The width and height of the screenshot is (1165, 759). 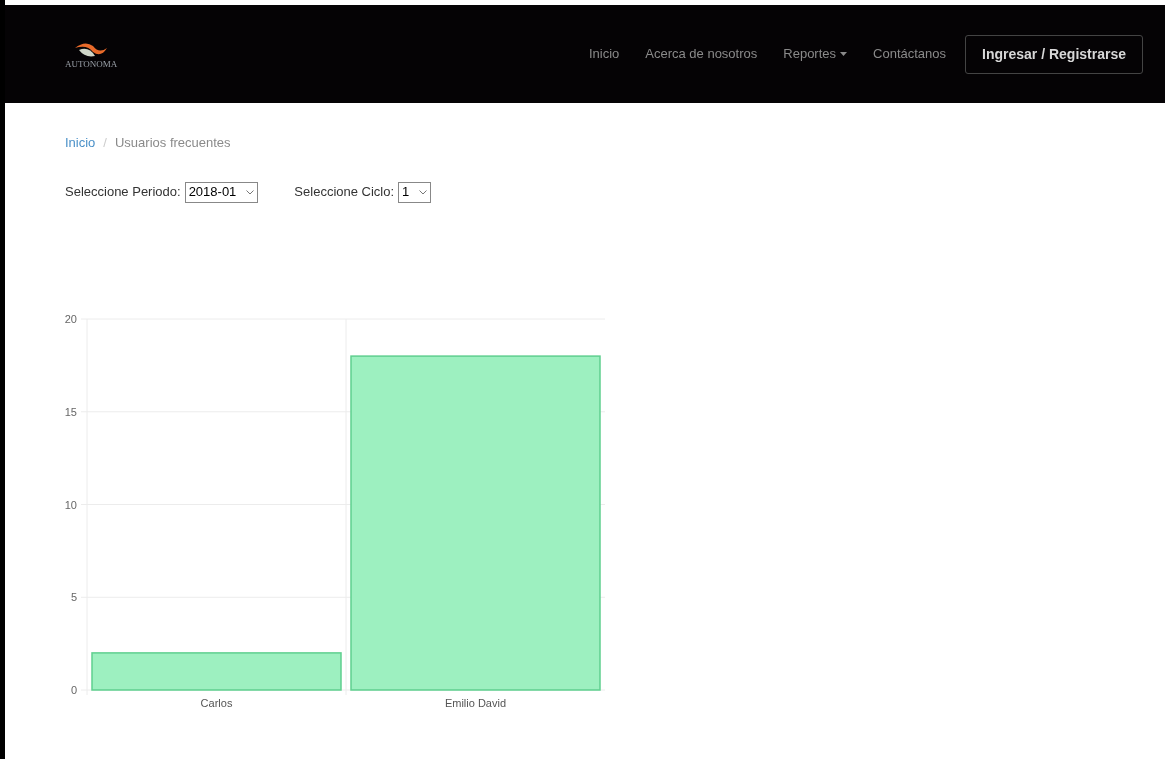 I want to click on nav-link: Contáctanos, so click(x=910, y=54).